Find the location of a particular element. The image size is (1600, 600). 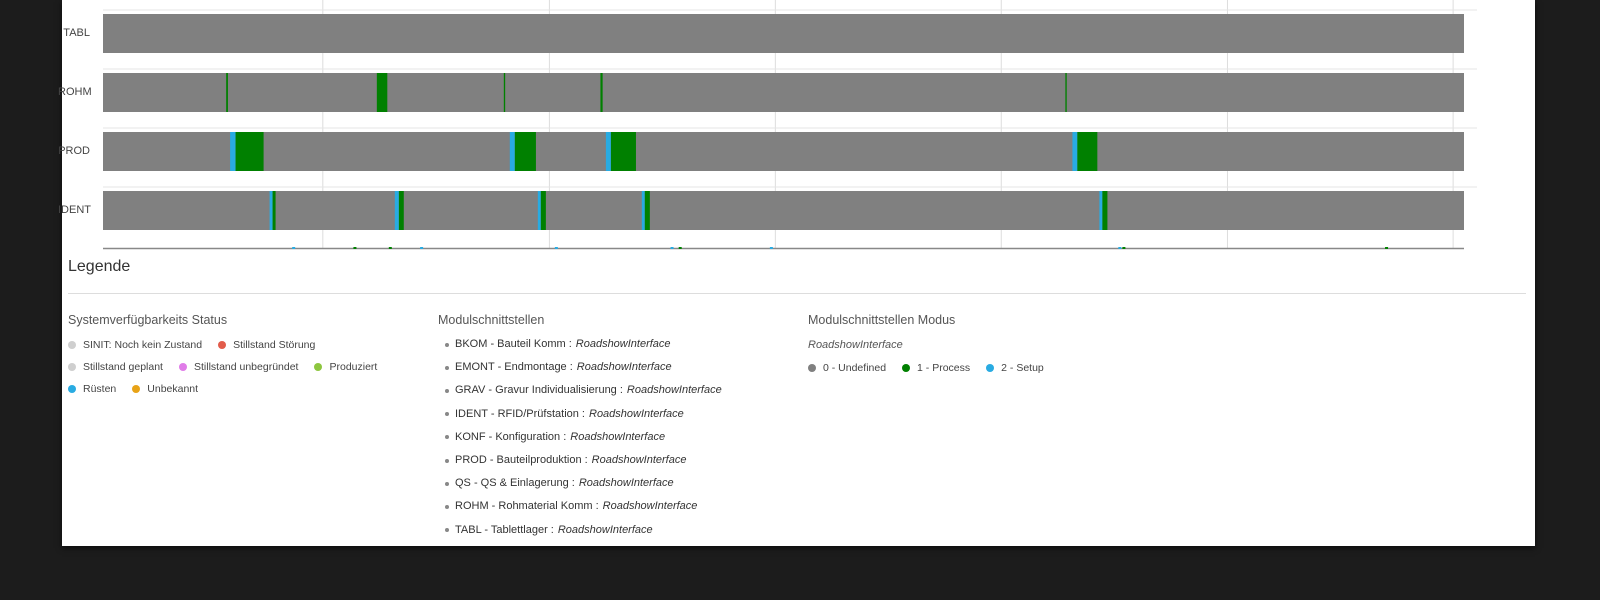

status-legend-item: Unbekannt is located at coordinates (165, 389).